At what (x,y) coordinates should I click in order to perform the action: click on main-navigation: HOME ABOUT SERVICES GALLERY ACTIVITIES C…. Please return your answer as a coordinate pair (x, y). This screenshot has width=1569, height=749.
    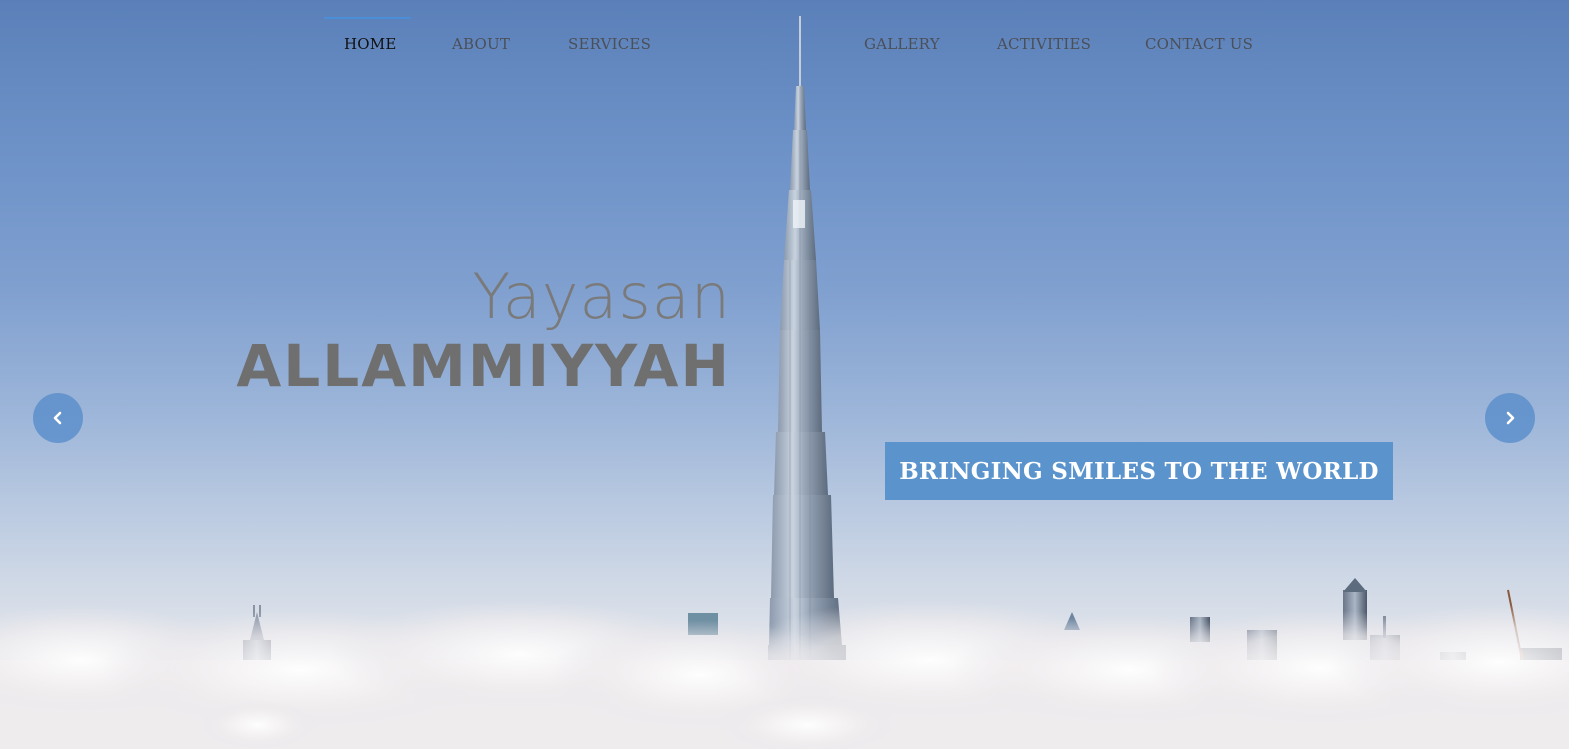
    Looking at the image, I should click on (784, 40).